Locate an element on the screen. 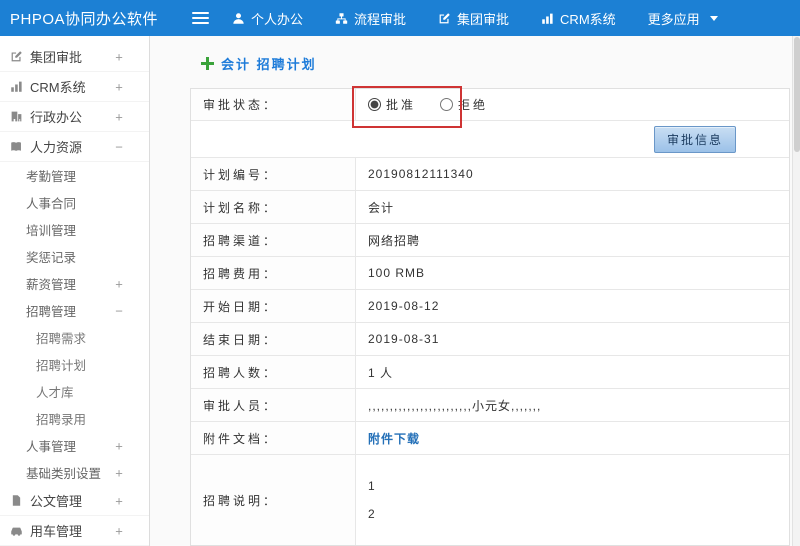 The height and width of the screenshot is (546, 800). field-row-description: 招聘说明： 1 2 is located at coordinates (490, 500).